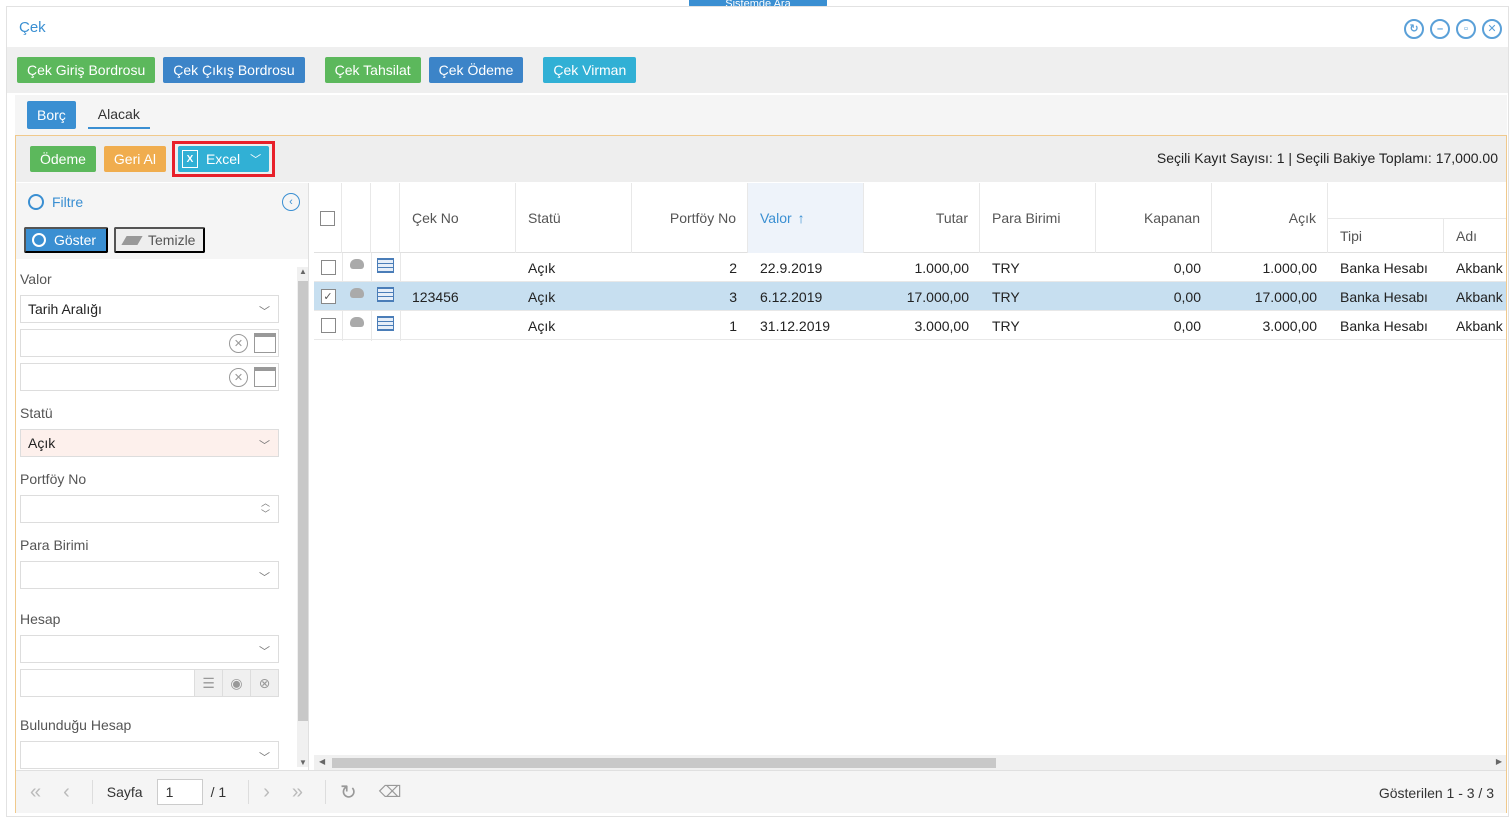 The height and width of the screenshot is (817, 1509). Describe the element at coordinates (303, 271) in the screenshot. I see `scroll-up-icon: ▲` at that location.